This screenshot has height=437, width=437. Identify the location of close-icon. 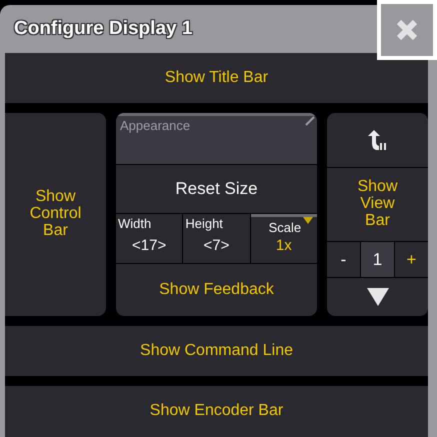
(407, 30).